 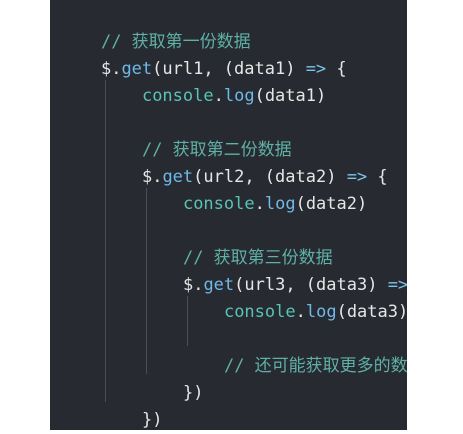 I want to click on code-comment: // 还可能获取更多的数据, so click(x=315, y=366).